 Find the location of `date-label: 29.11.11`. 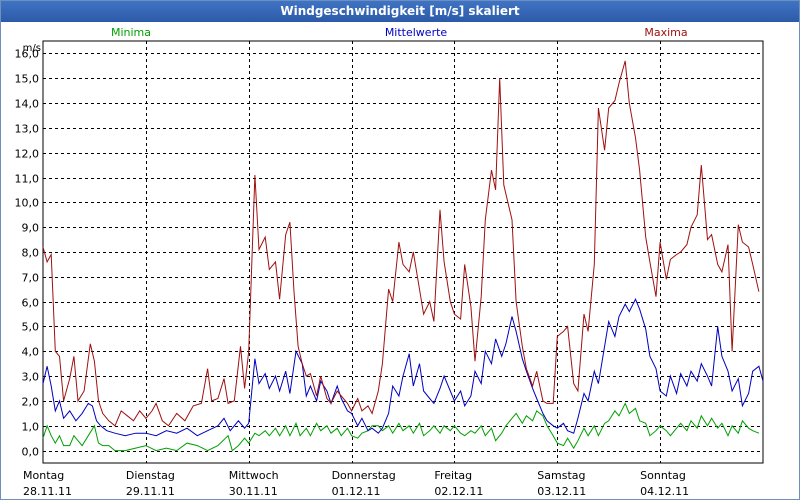

date-label: 29.11.11 is located at coordinates (150, 491).